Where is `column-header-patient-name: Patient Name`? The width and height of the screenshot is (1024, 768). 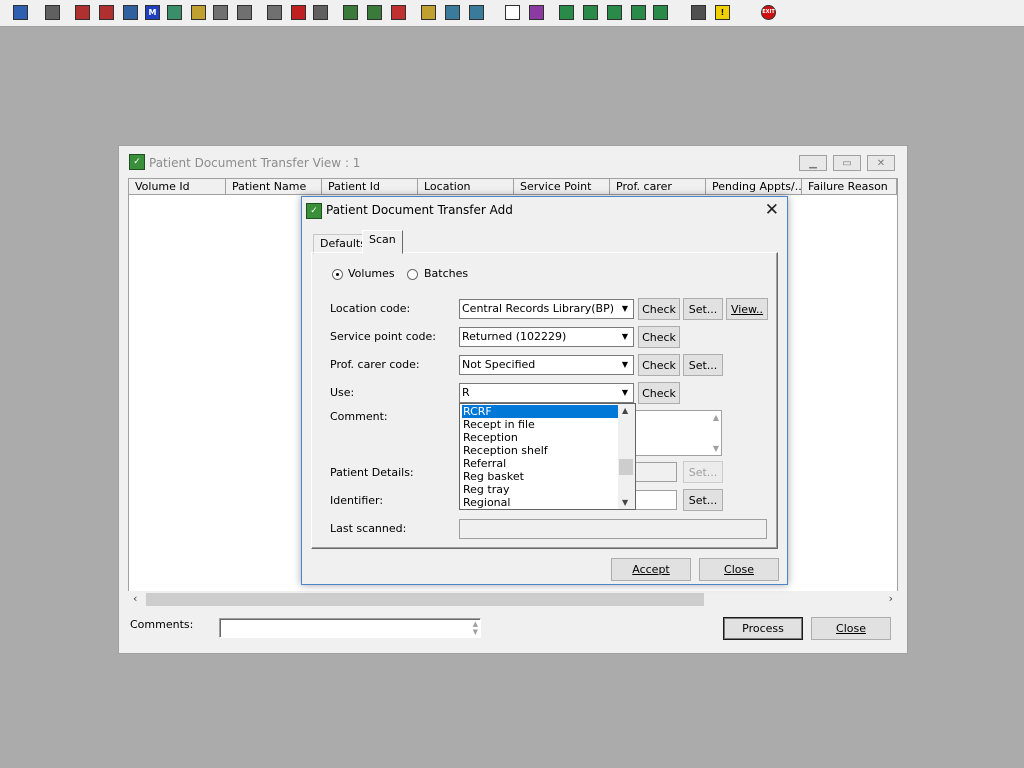 column-header-patient-name: Patient Name is located at coordinates (274, 187).